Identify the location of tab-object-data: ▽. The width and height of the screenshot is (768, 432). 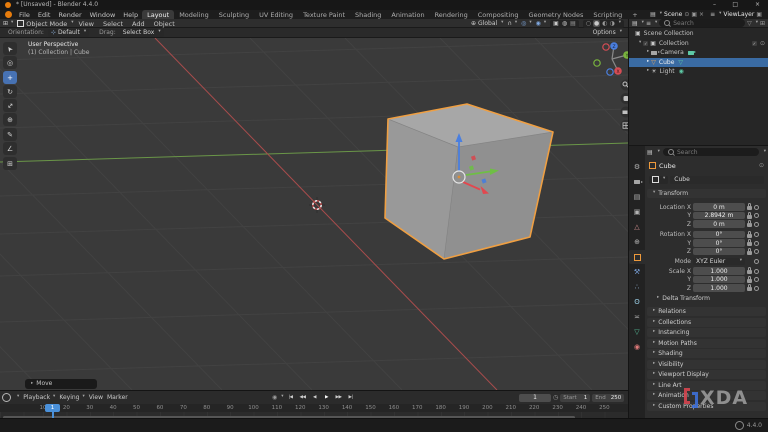
(637, 332).